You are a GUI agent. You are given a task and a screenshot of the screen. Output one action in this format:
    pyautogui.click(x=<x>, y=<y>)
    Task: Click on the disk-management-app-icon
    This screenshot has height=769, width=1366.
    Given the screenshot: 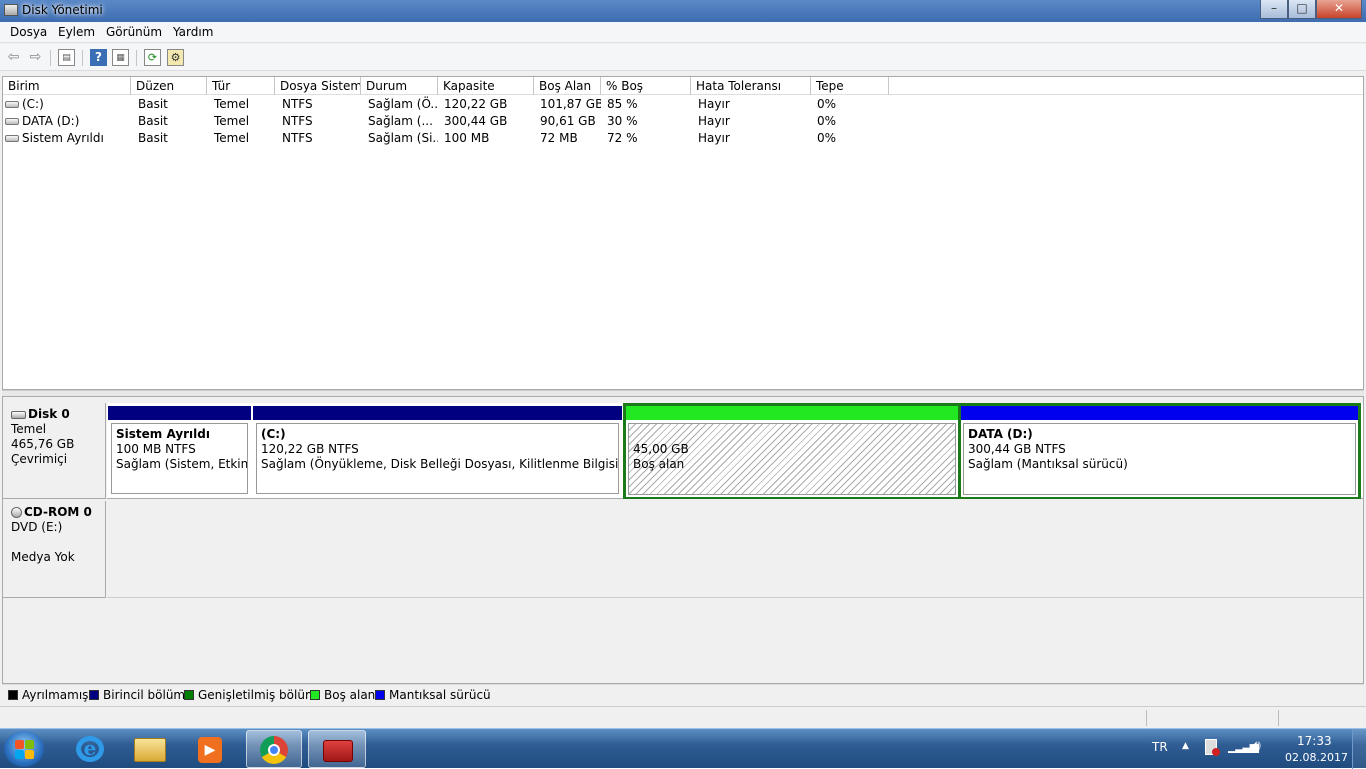 What is the action you would take?
    pyautogui.click(x=11, y=10)
    